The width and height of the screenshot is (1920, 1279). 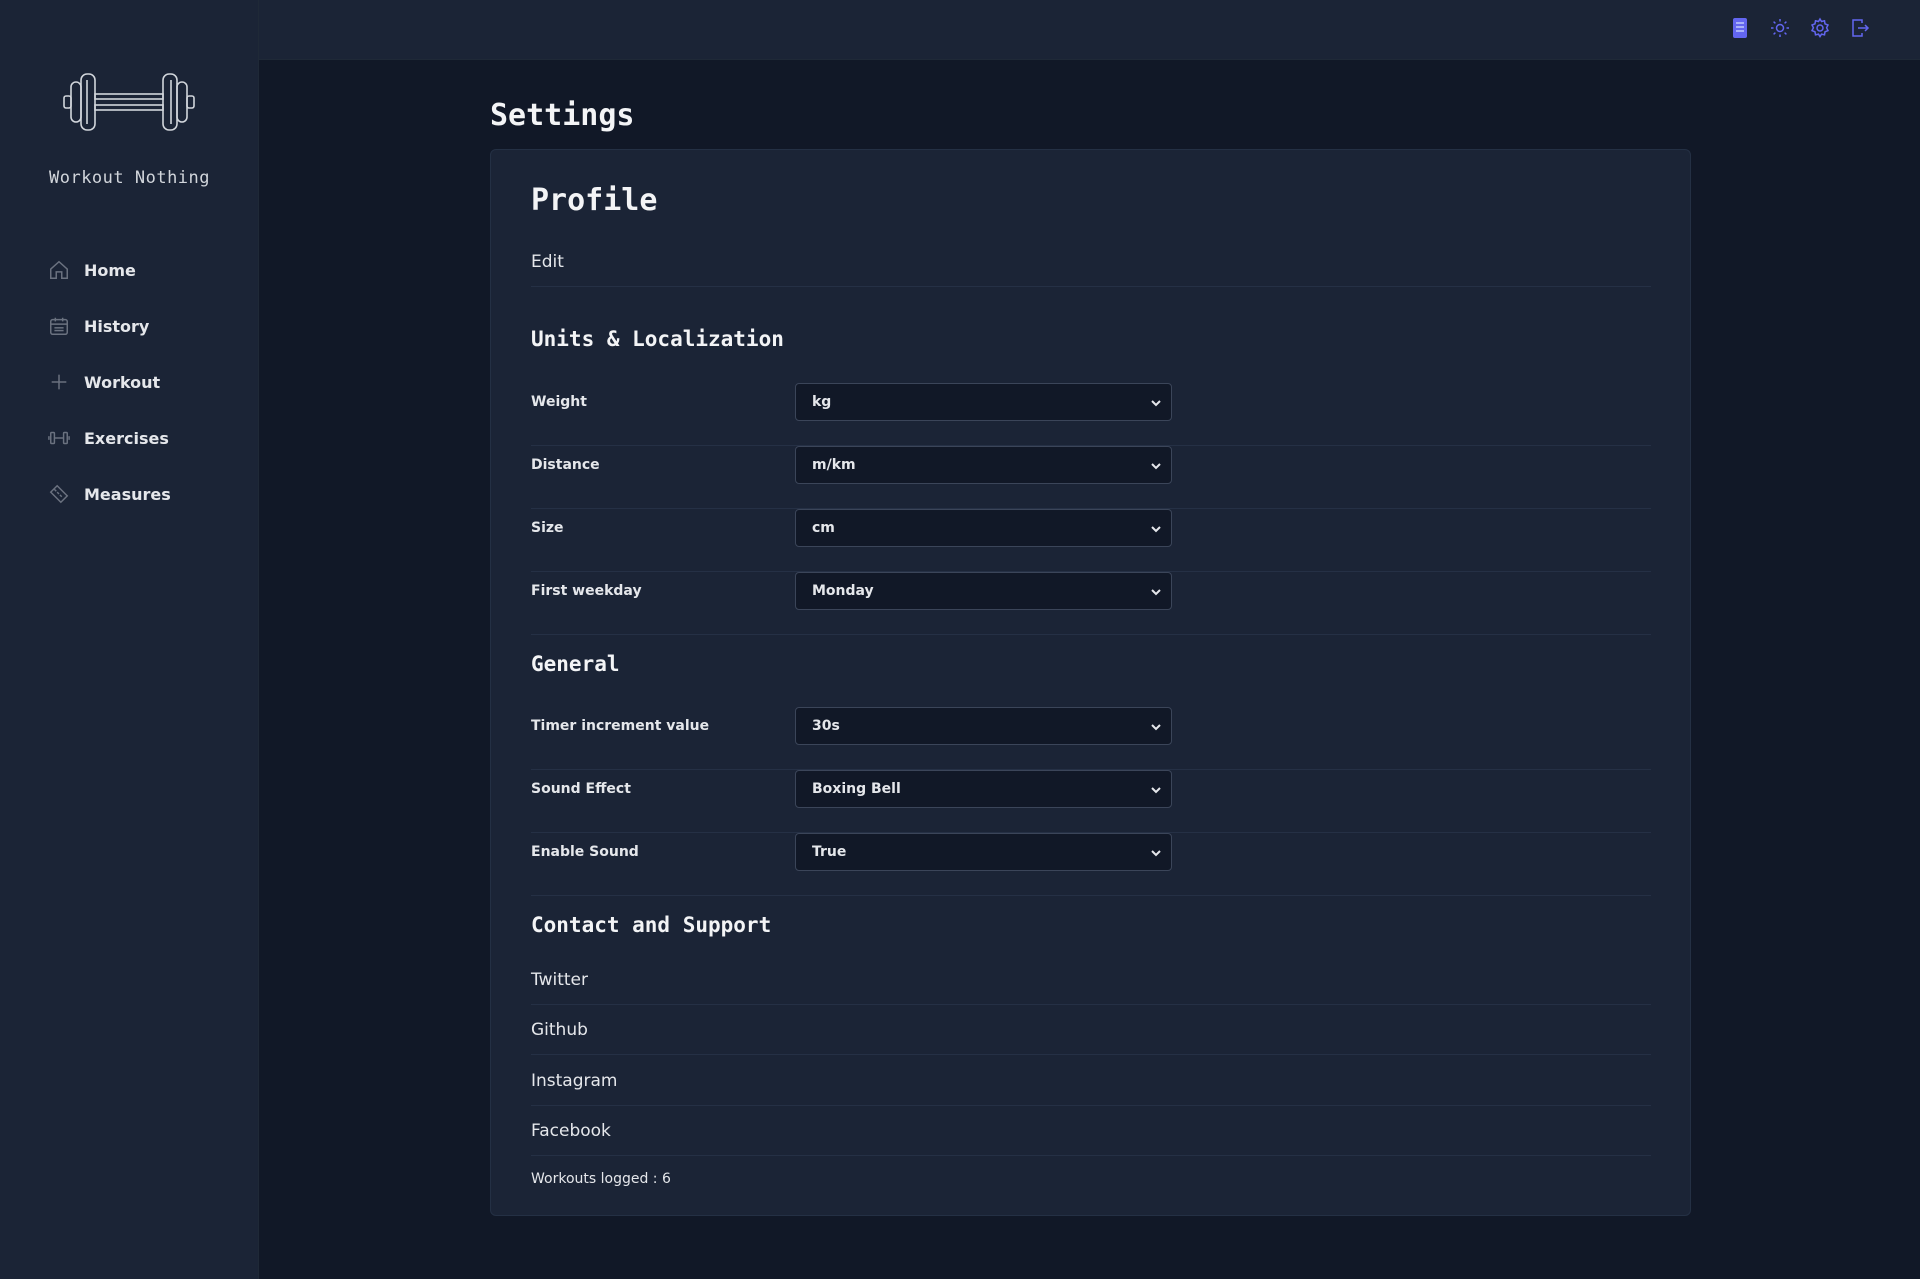 I want to click on dumbbell-logo, so click(x=129, y=102).